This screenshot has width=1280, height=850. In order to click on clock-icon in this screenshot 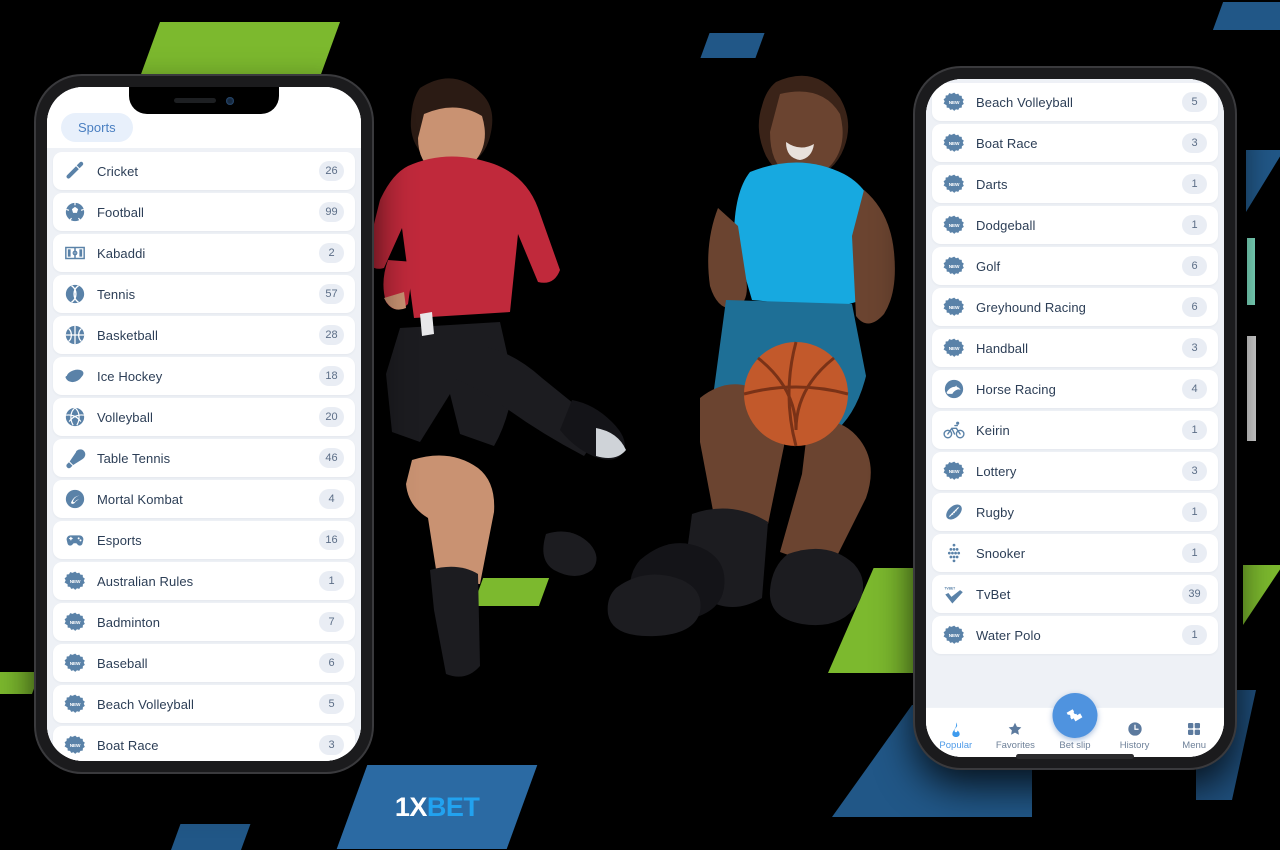, I will do `click(1135, 729)`.